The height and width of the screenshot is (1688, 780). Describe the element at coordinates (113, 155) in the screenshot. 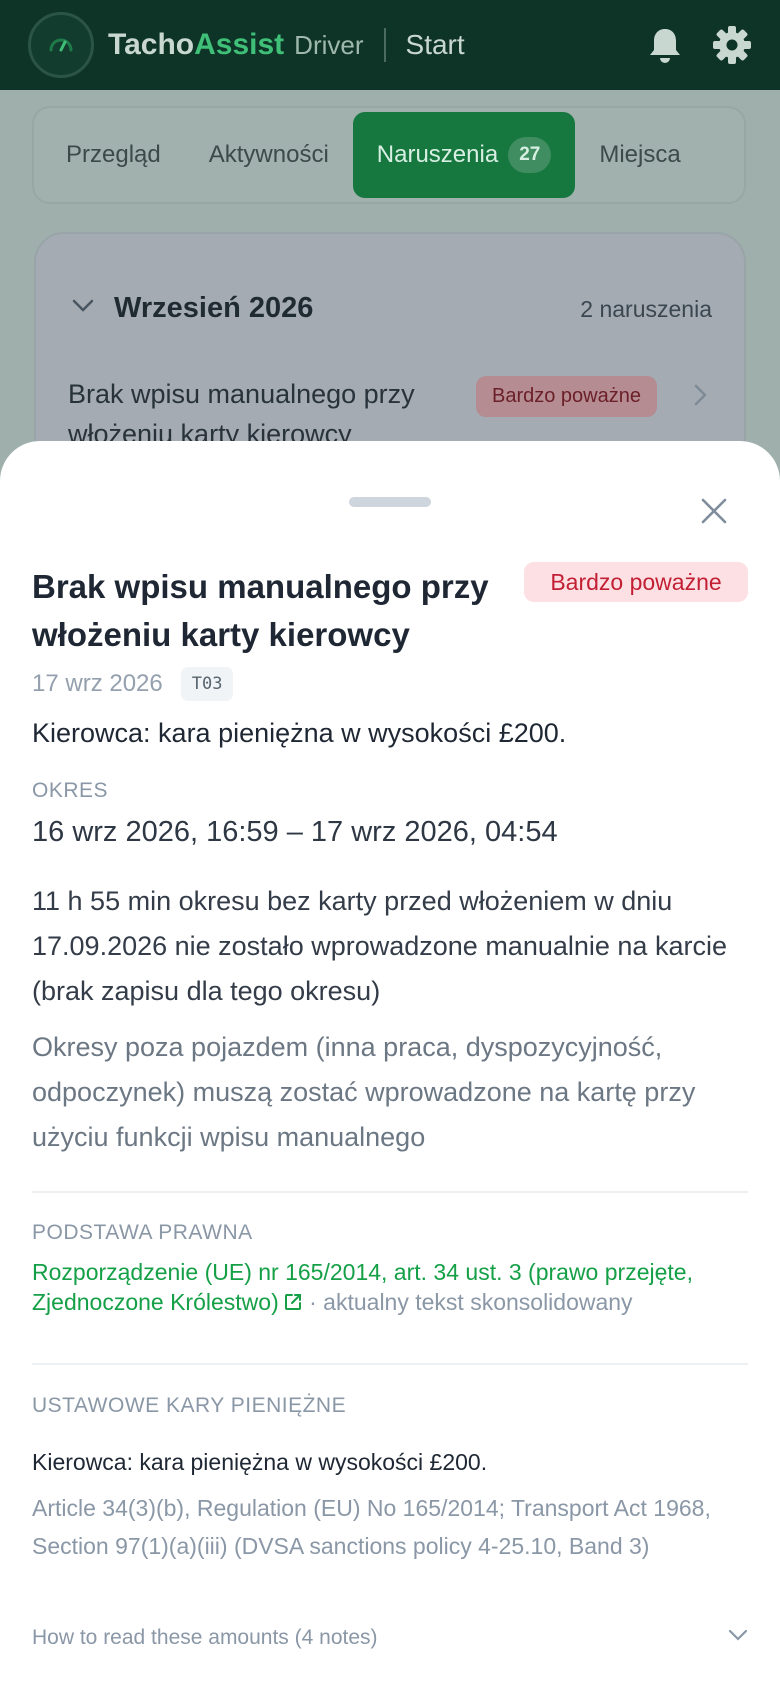

I see `tab-overview: Przegląd` at that location.